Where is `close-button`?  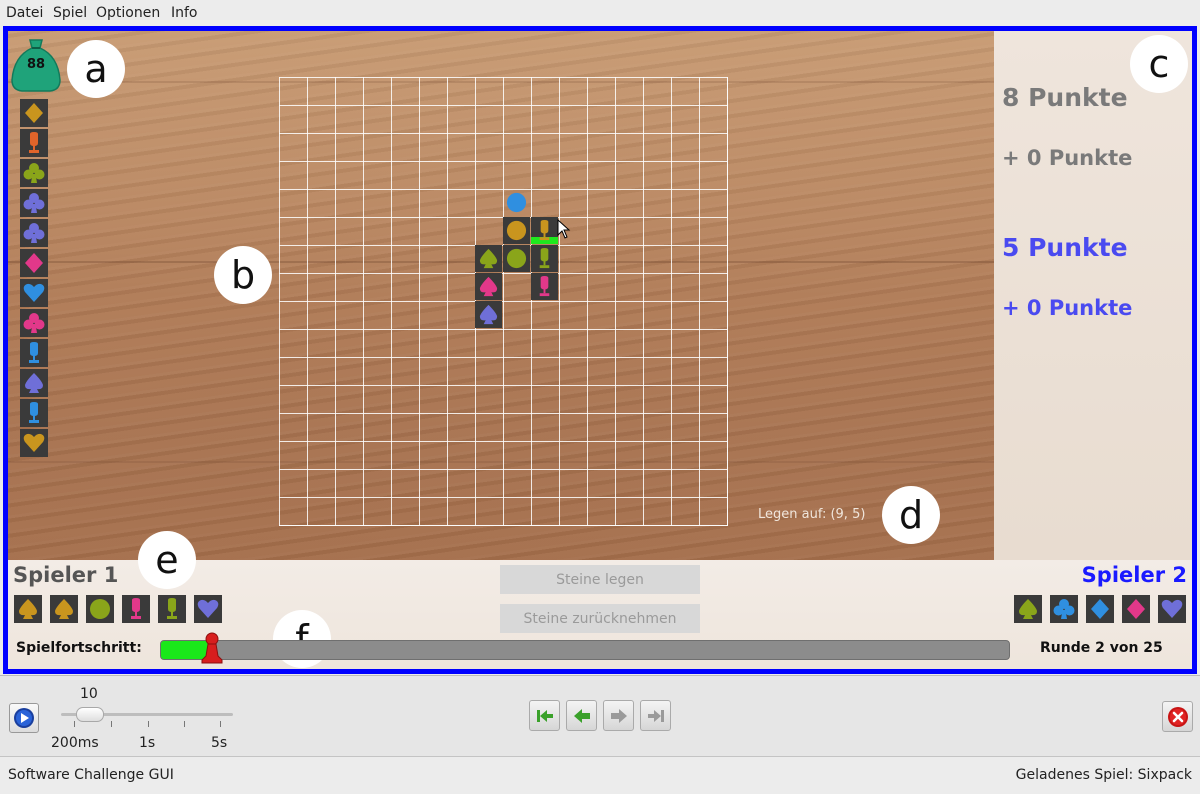 close-button is located at coordinates (1177, 716).